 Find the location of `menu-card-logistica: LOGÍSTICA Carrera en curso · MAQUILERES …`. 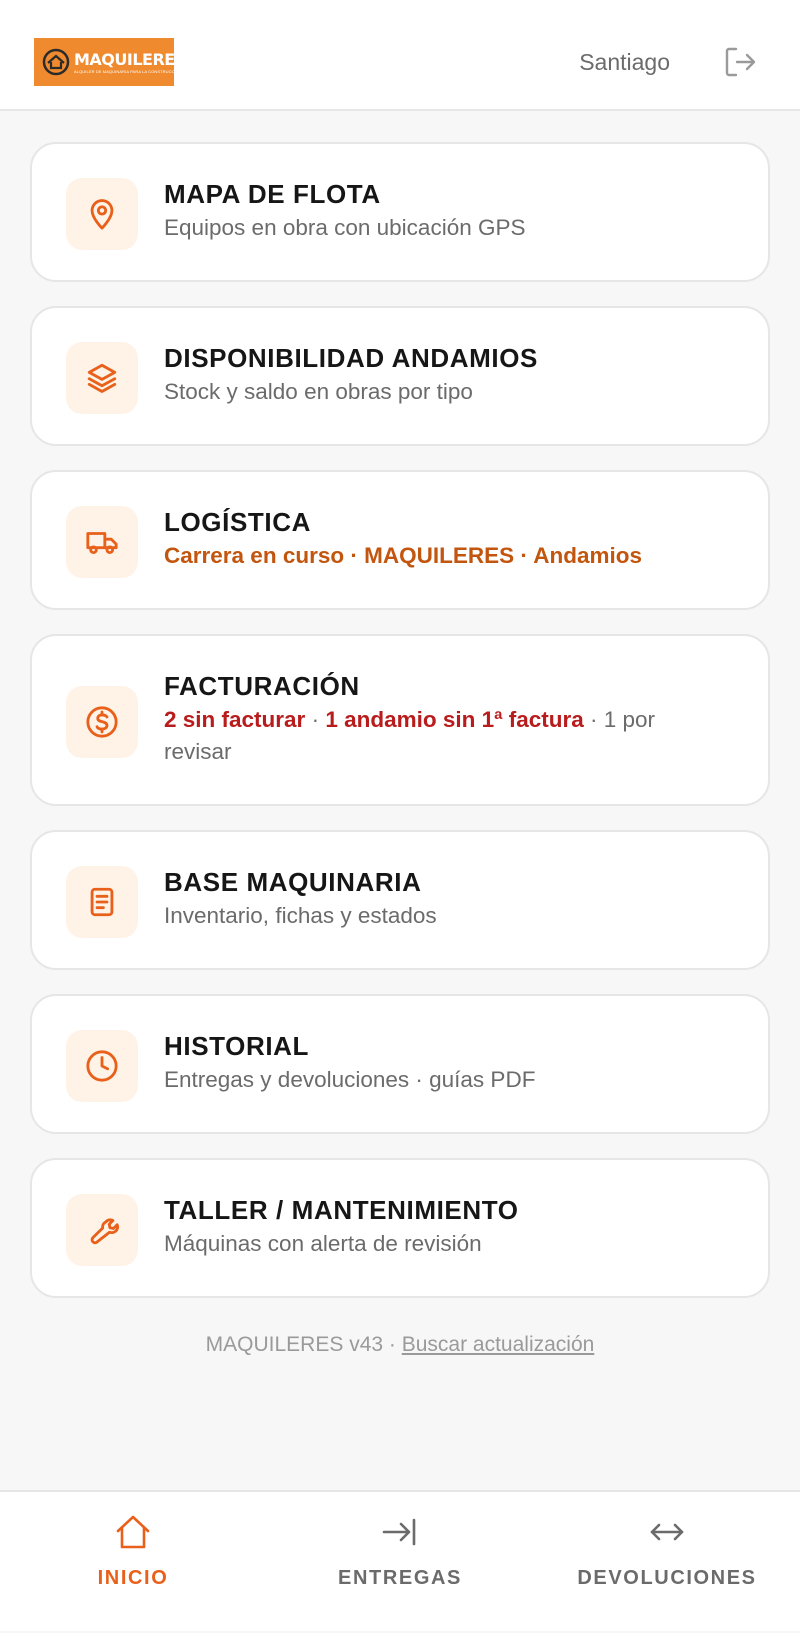

menu-card-logistica: LOGÍSTICA Carrera en curso · MAQUILERES … is located at coordinates (400, 540).